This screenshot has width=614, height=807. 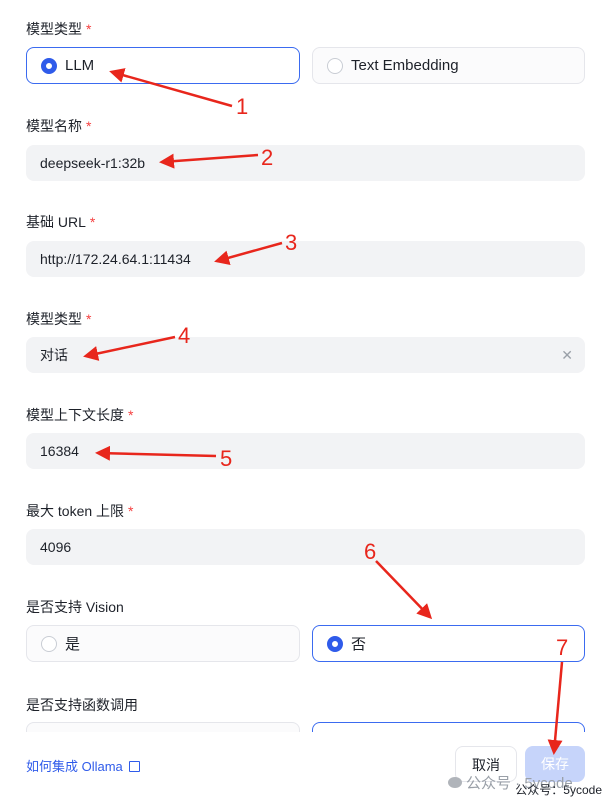 What do you see at coordinates (305, 547) in the screenshot?
I see `max-tokens-input: 4096` at bounding box center [305, 547].